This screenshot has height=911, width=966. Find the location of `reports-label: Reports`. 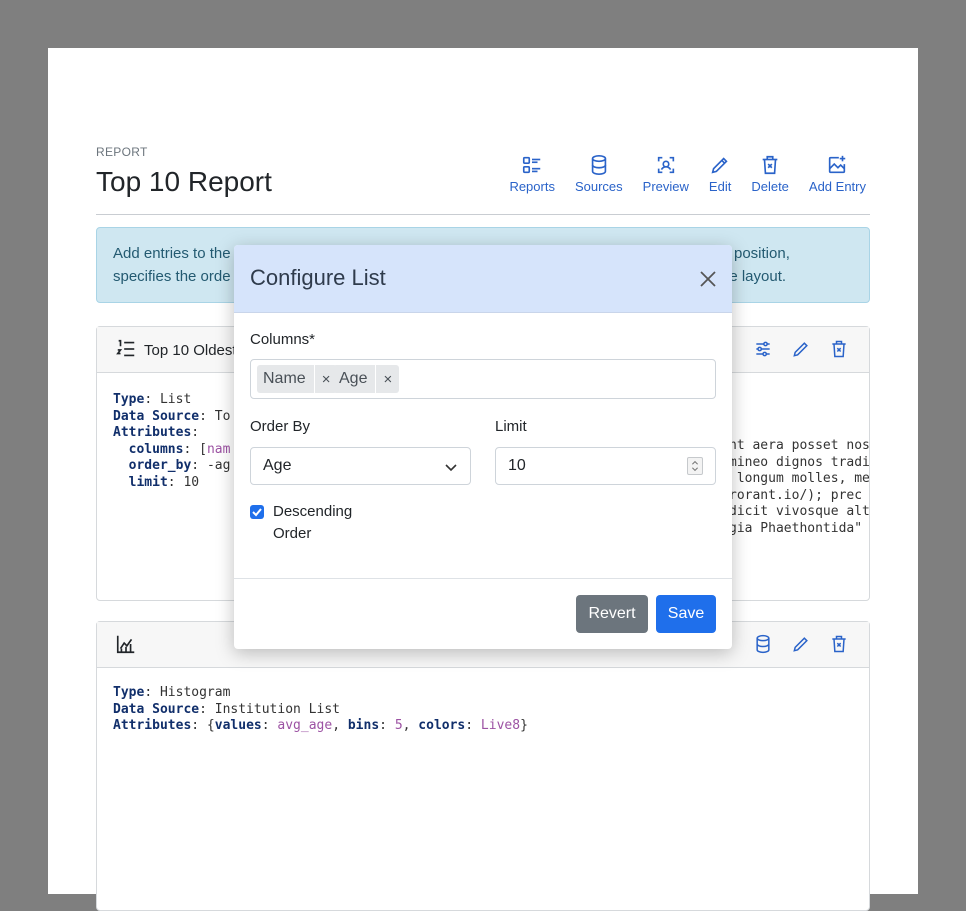

reports-label: Reports is located at coordinates (532, 186).